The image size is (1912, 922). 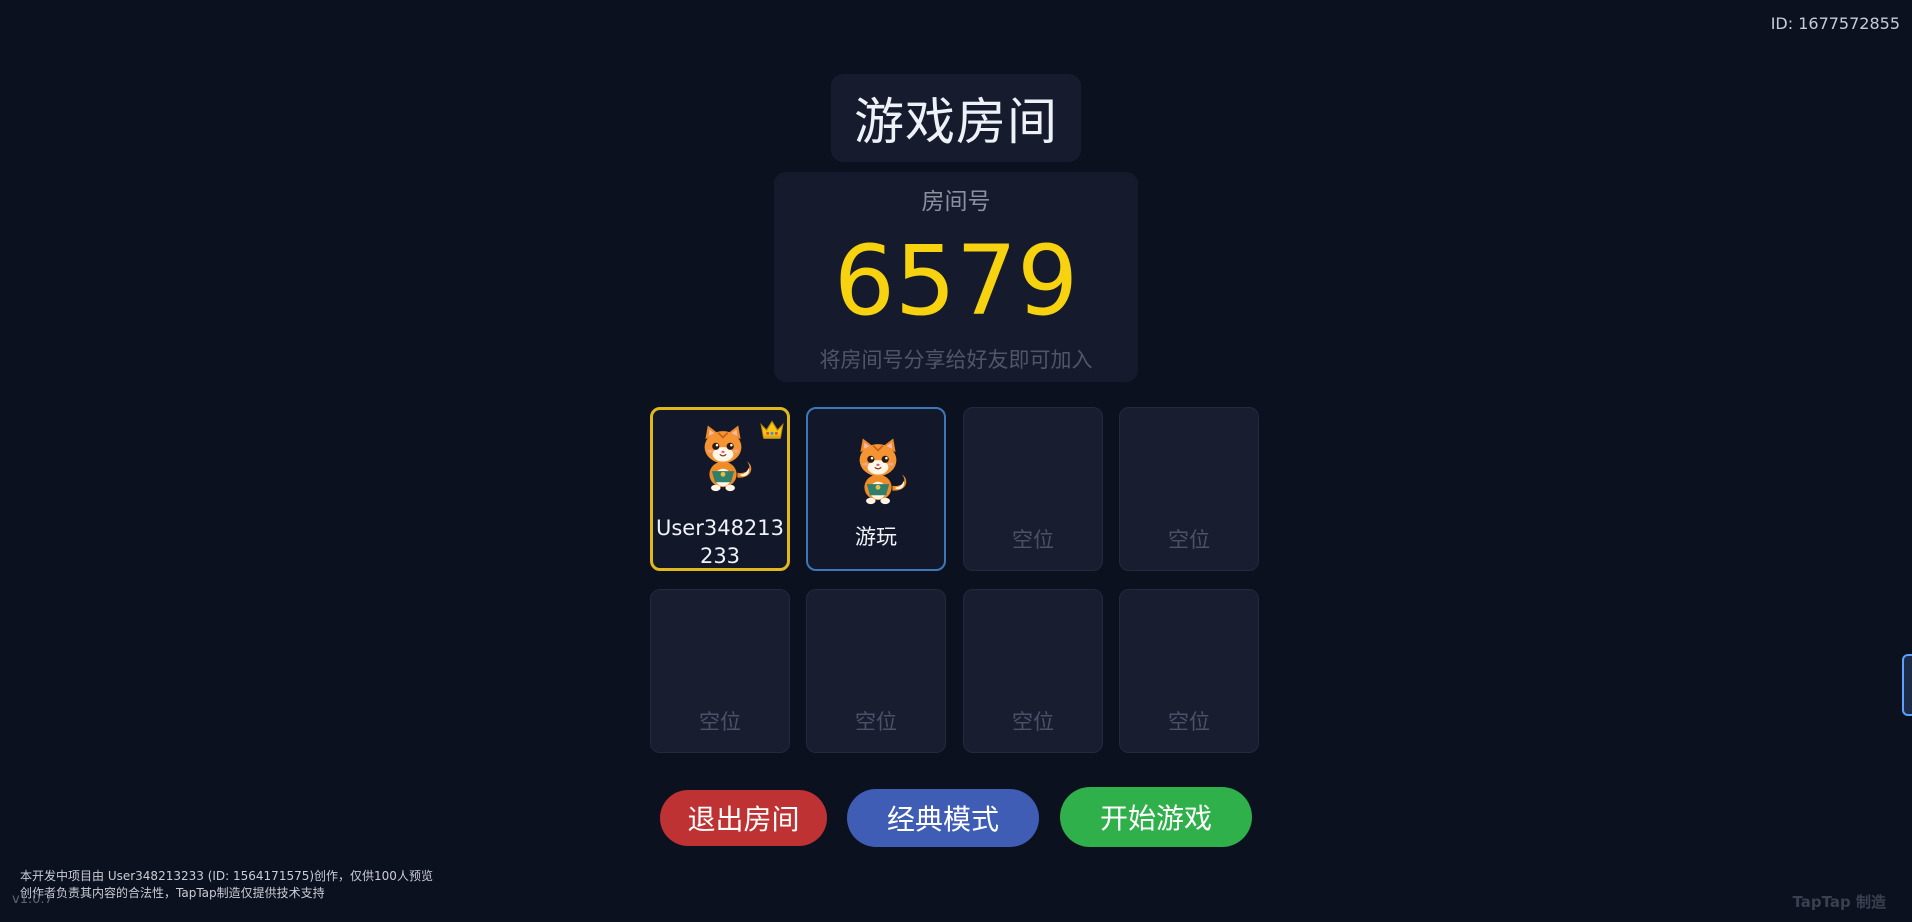 I want to click on host-player-name-line2: 233, so click(x=720, y=556).